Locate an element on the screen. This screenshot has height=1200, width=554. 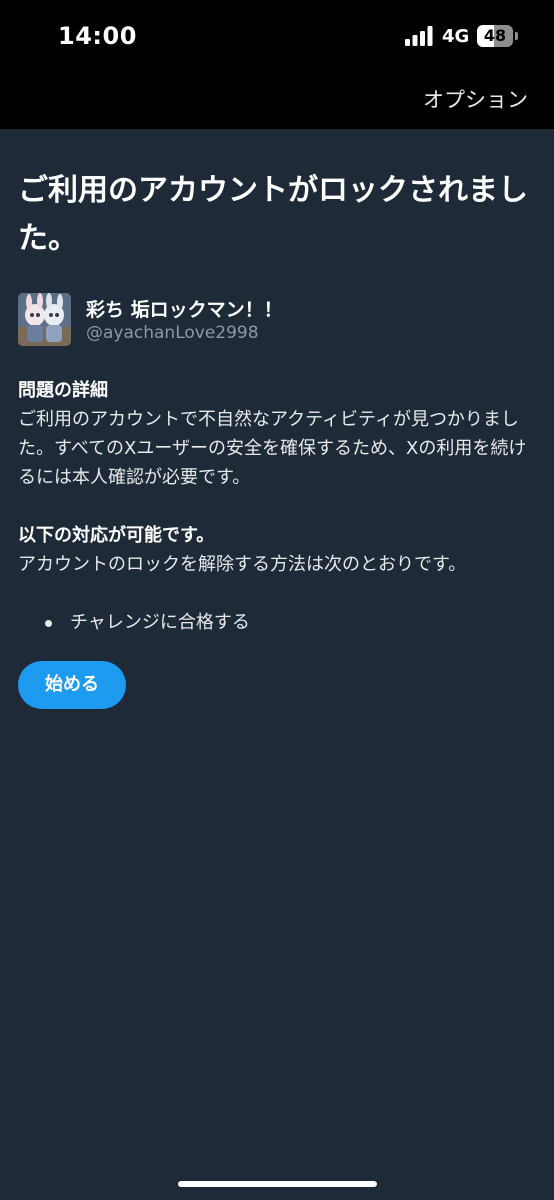
avatar is located at coordinates (44, 319).